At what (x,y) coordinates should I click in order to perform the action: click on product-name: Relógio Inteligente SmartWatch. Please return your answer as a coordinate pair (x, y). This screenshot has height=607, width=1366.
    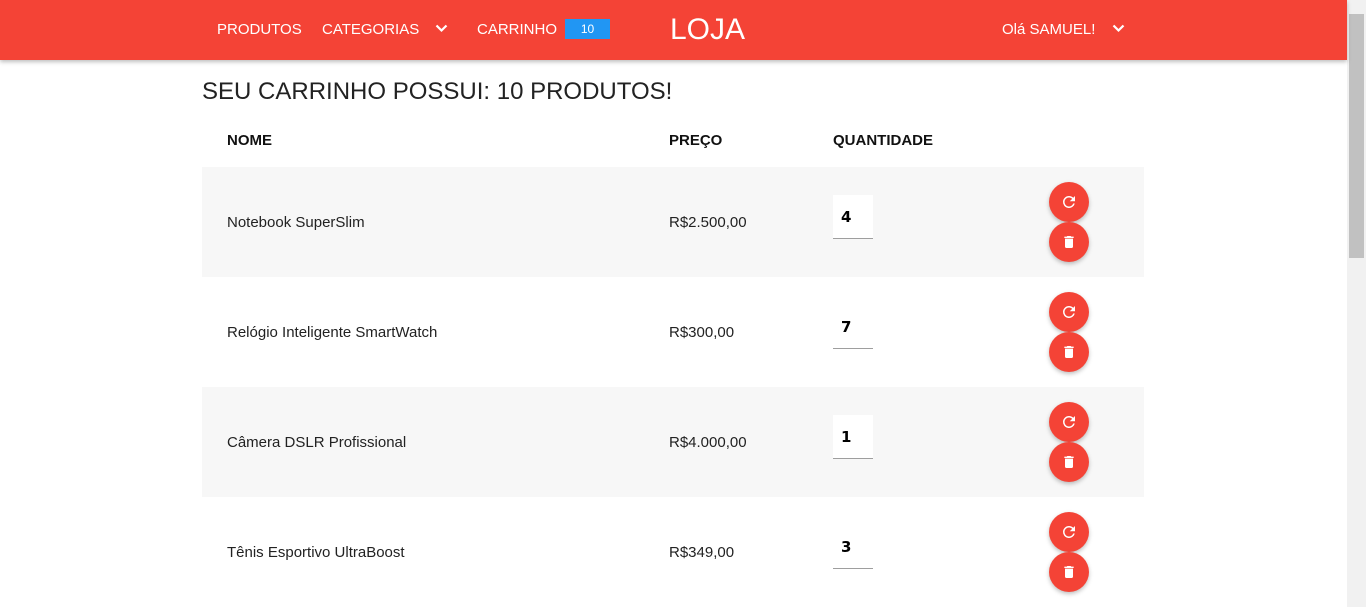
    Looking at the image, I should click on (332, 332).